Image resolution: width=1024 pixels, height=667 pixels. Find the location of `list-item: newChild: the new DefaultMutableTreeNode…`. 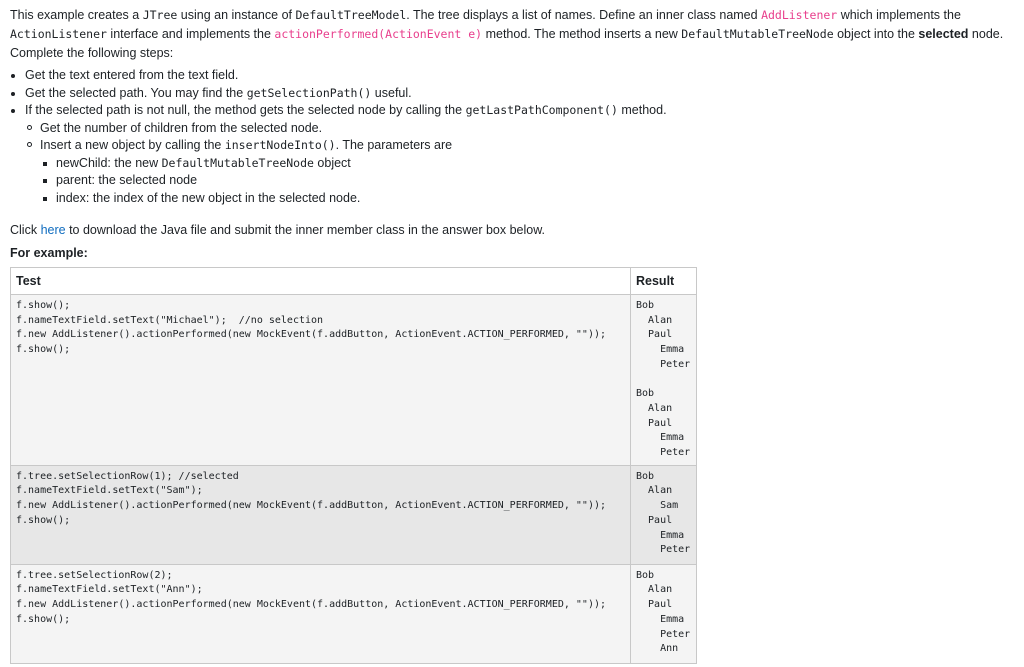

list-item: newChild: the new DefaultMutableTreeNode… is located at coordinates (512, 164).